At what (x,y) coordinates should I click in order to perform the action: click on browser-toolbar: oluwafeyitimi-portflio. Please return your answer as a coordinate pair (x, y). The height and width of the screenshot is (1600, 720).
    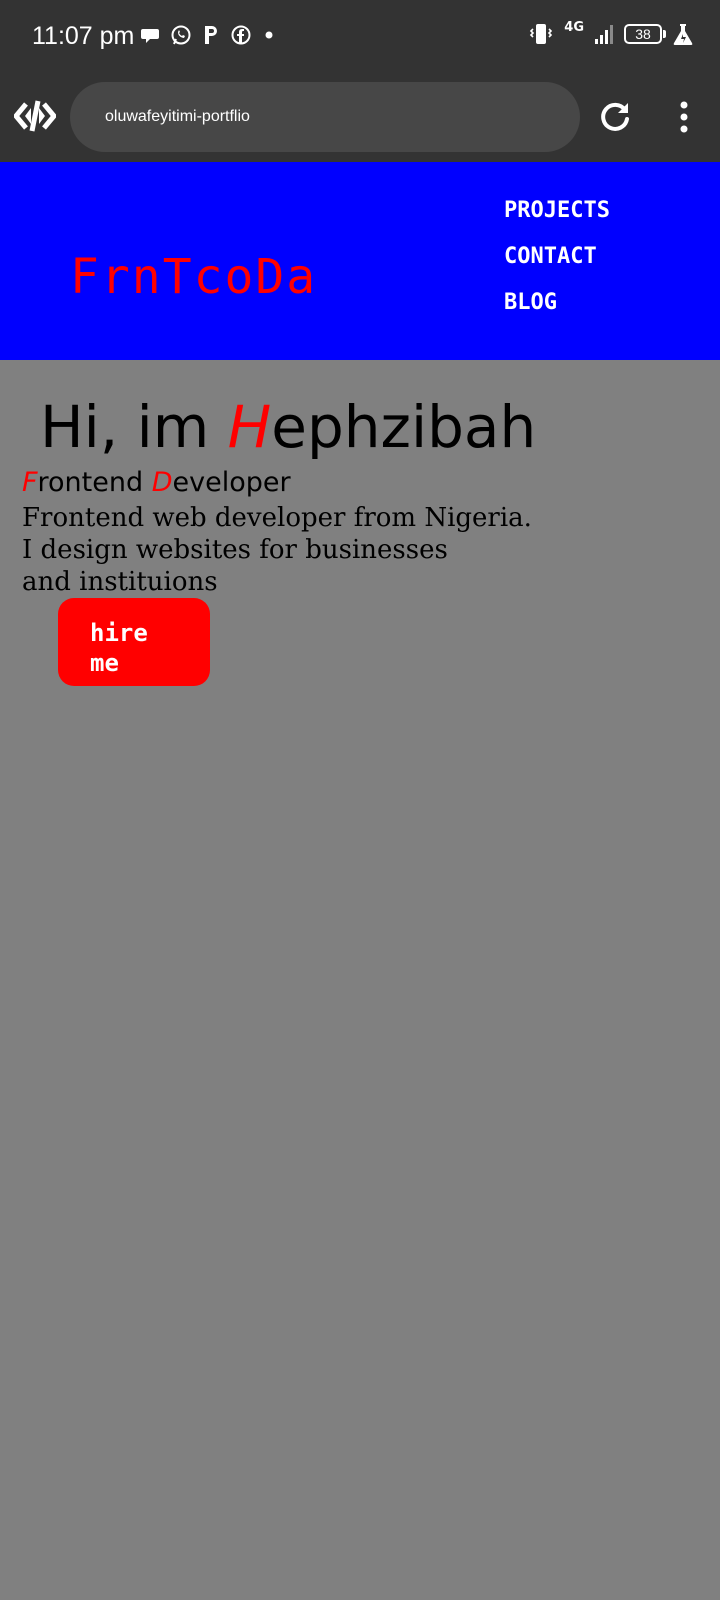
    Looking at the image, I should click on (360, 117).